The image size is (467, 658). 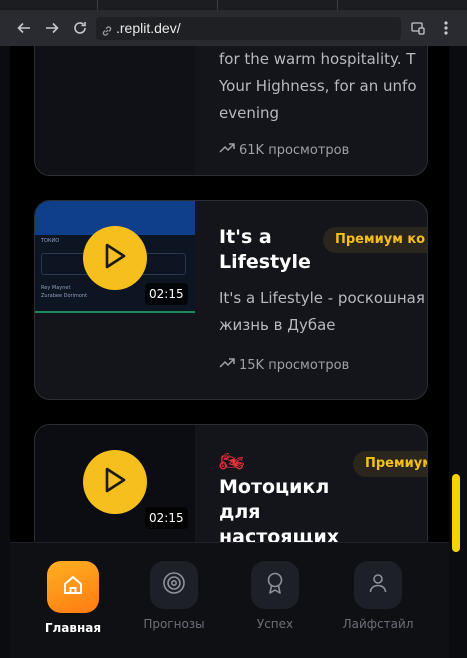 What do you see at coordinates (56, 288) in the screenshot?
I see `thumbnail-text: Rey Maynet` at bounding box center [56, 288].